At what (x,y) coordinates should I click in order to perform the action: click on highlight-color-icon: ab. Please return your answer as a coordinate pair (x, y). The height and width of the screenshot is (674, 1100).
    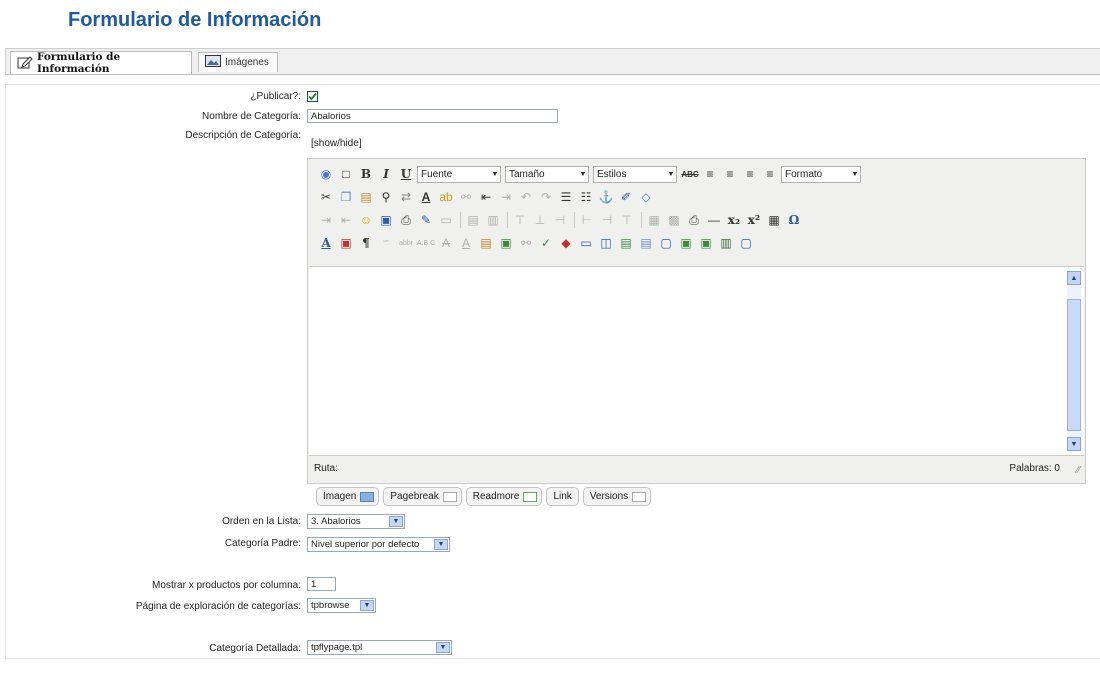
    Looking at the image, I should click on (446, 197).